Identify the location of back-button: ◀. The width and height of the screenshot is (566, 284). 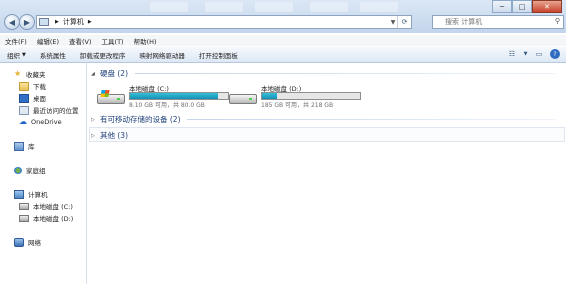
(12, 22).